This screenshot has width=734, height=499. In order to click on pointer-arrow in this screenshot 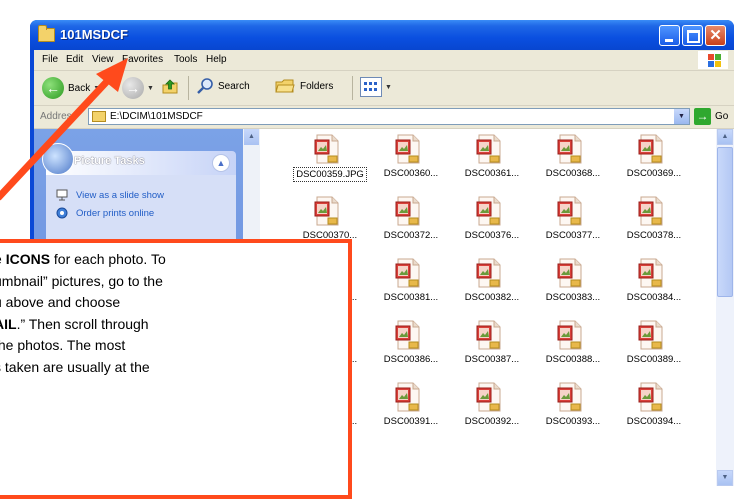, I will do `click(64, 129)`.